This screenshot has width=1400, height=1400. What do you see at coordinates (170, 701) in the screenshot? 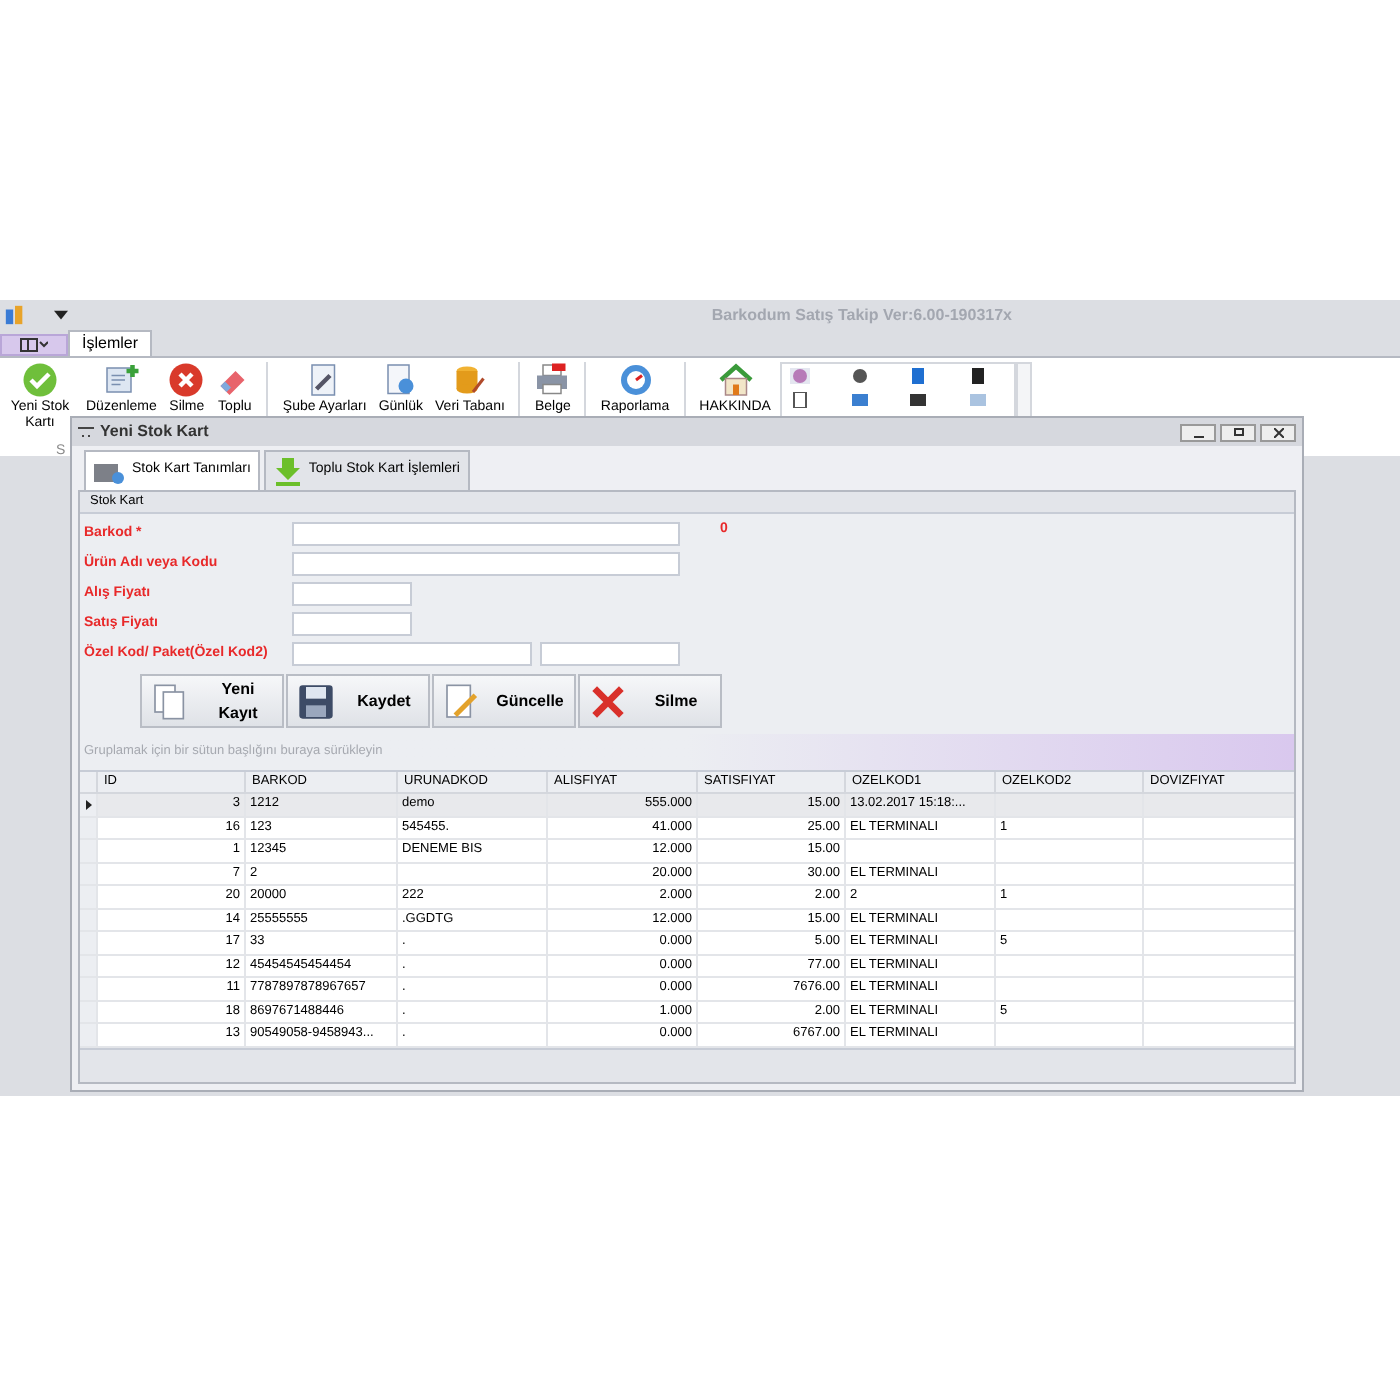
I see `pages-icon` at bounding box center [170, 701].